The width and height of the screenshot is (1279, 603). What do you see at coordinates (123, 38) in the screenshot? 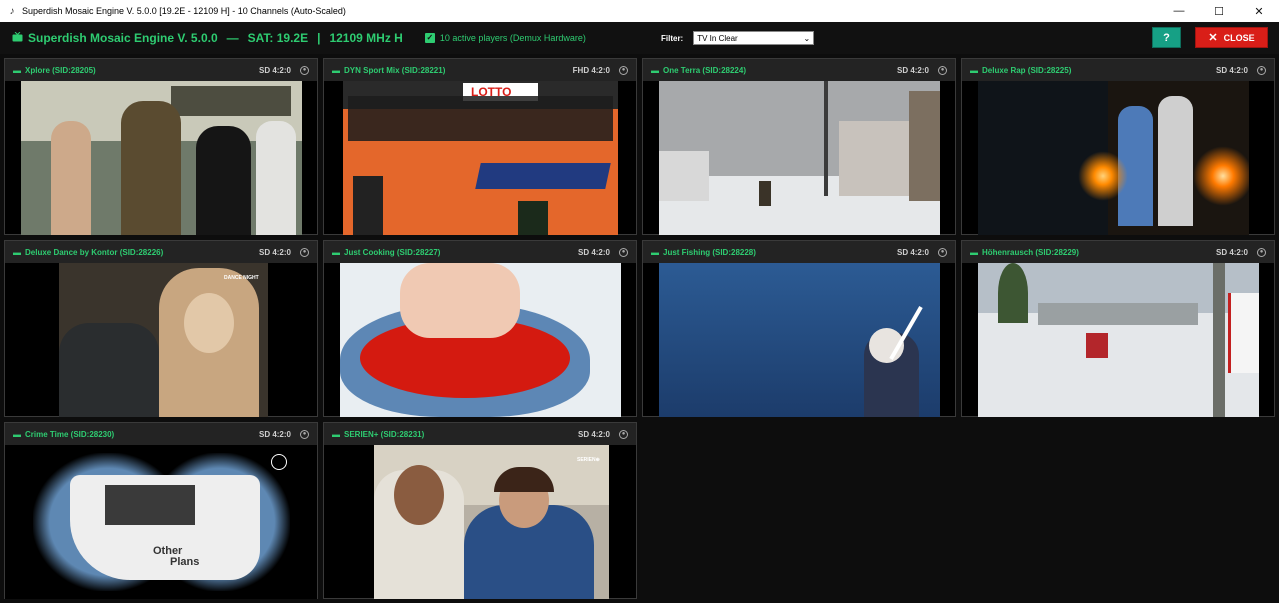
I see `app-name: Superdish Mosaic Engine V. 5.0.0` at bounding box center [123, 38].